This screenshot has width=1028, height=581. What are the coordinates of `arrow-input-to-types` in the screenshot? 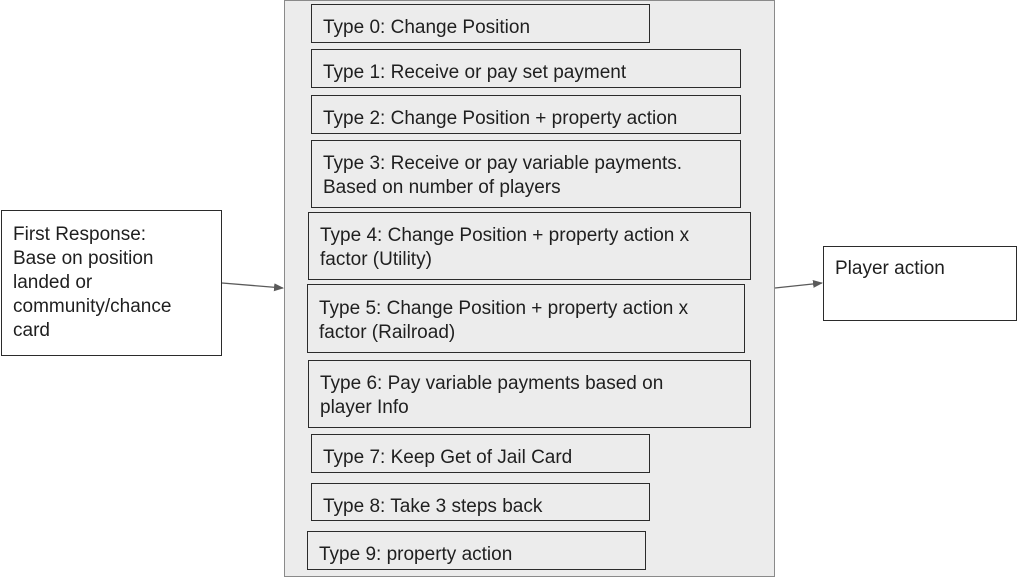 It's located at (252, 287).